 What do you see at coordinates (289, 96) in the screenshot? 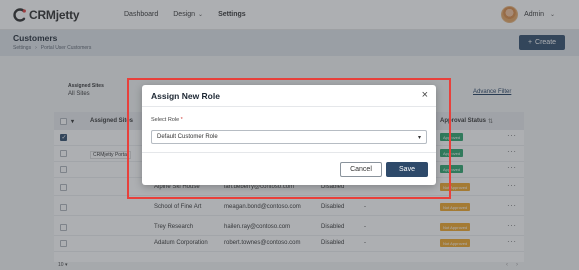
I see `dialog-header: Assign New Role ×` at bounding box center [289, 96].